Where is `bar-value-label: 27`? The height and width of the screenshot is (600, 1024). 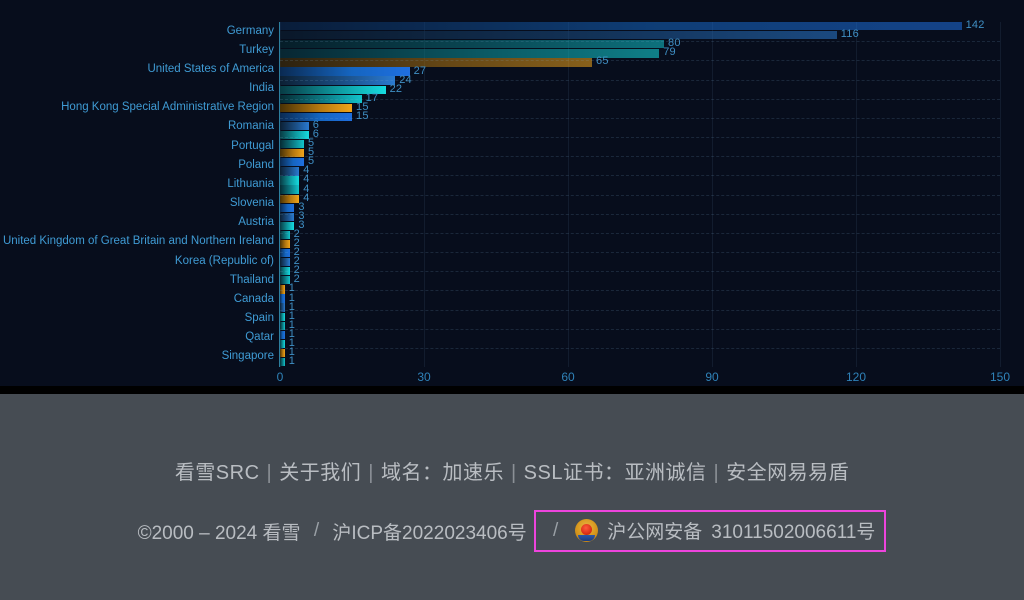
bar-value-label: 27 is located at coordinates (420, 70).